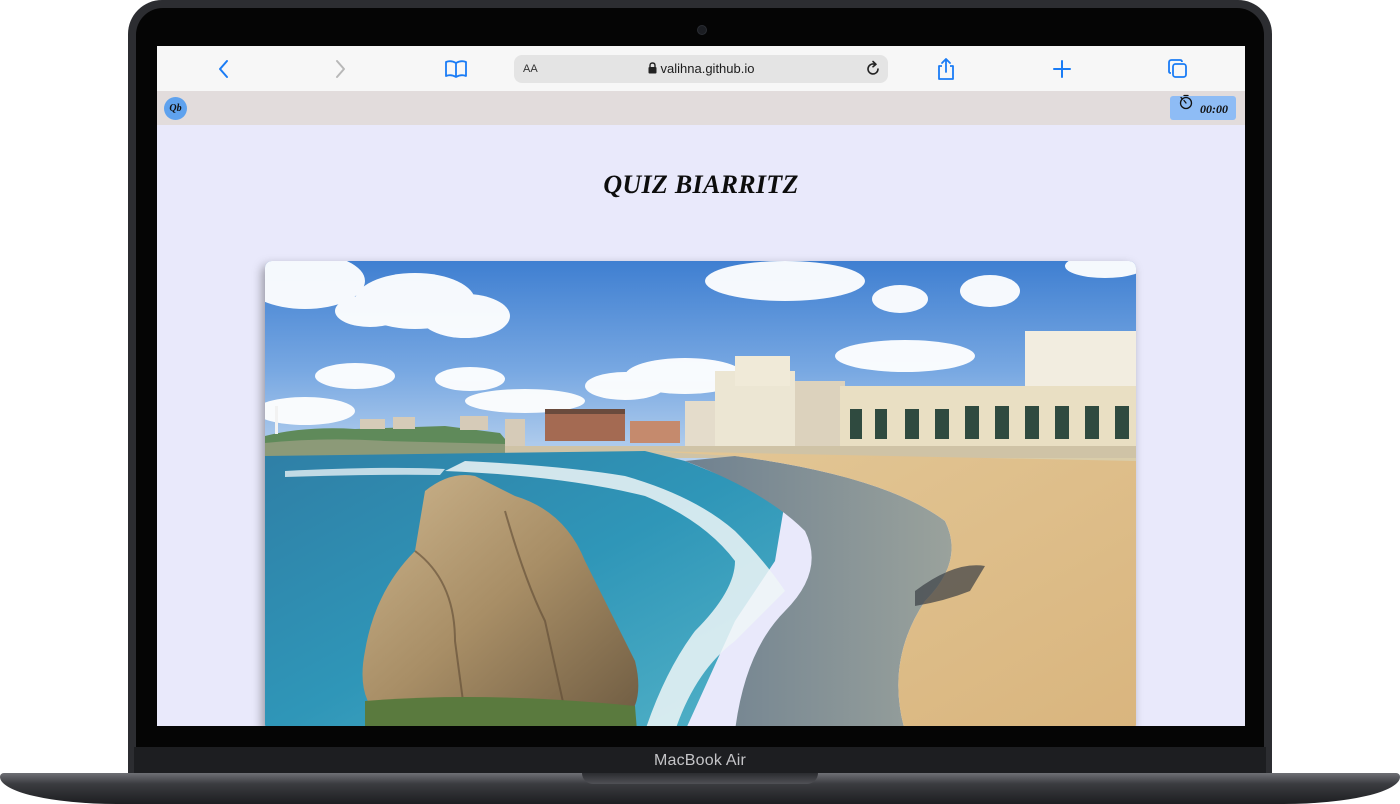 Image resolution: width=1400 pixels, height=804 pixels. I want to click on forward-icon, so click(340, 69).